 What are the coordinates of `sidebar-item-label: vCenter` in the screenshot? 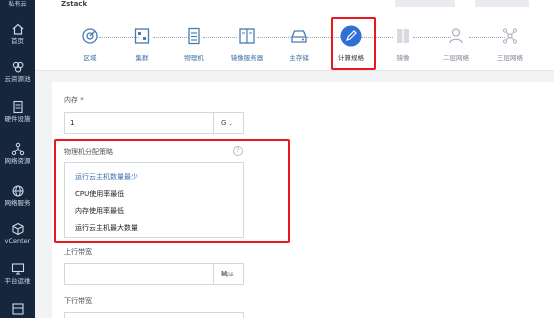 It's located at (17, 241).